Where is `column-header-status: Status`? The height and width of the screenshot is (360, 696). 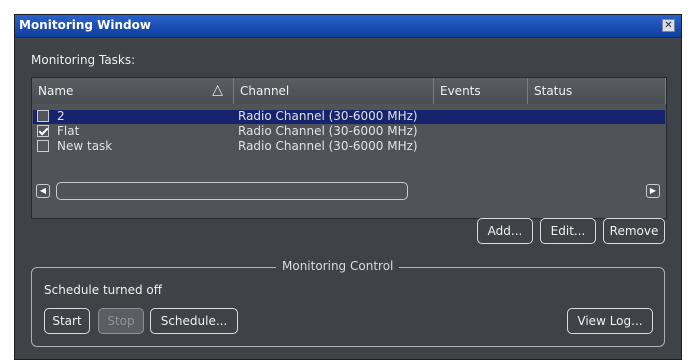
column-header-status: Status is located at coordinates (597, 91).